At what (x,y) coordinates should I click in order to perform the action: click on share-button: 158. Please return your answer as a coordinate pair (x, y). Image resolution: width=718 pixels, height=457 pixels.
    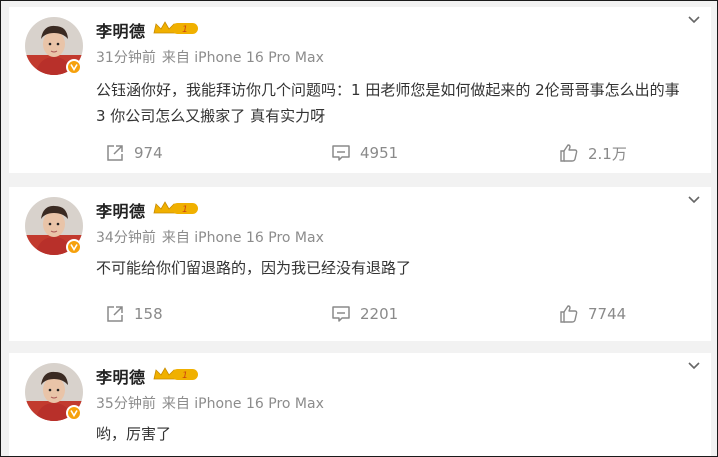
    Looking at the image, I should click on (134, 314).